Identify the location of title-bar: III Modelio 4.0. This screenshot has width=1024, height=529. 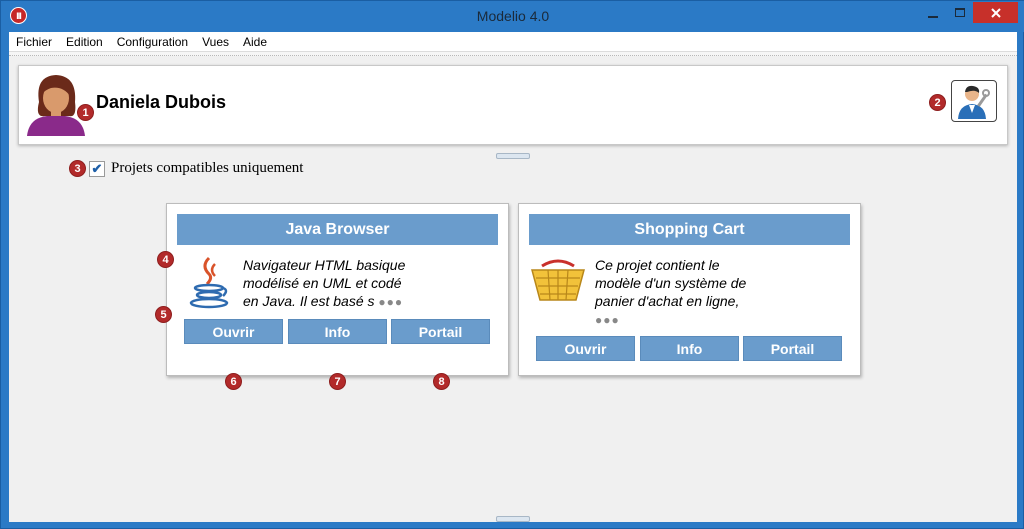
(512, 16).